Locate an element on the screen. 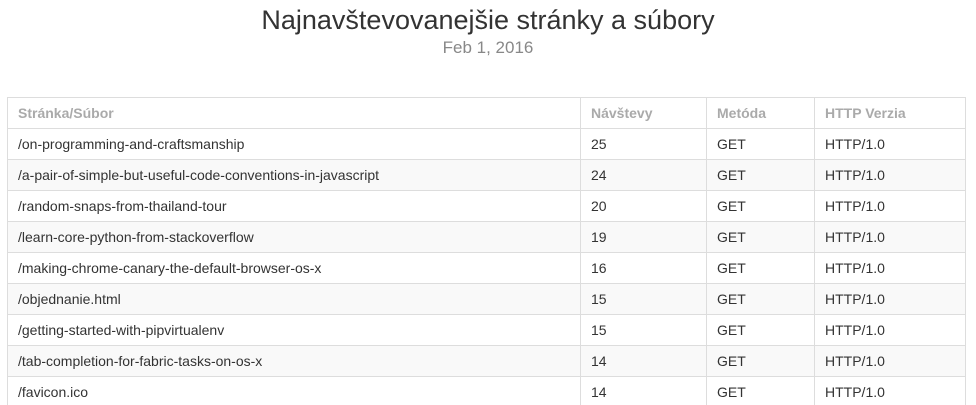 The width and height of the screenshot is (976, 405). page-path-cell: /tab-completion-for-fabric-tasks-on-os-x is located at coordinates (294, 361).